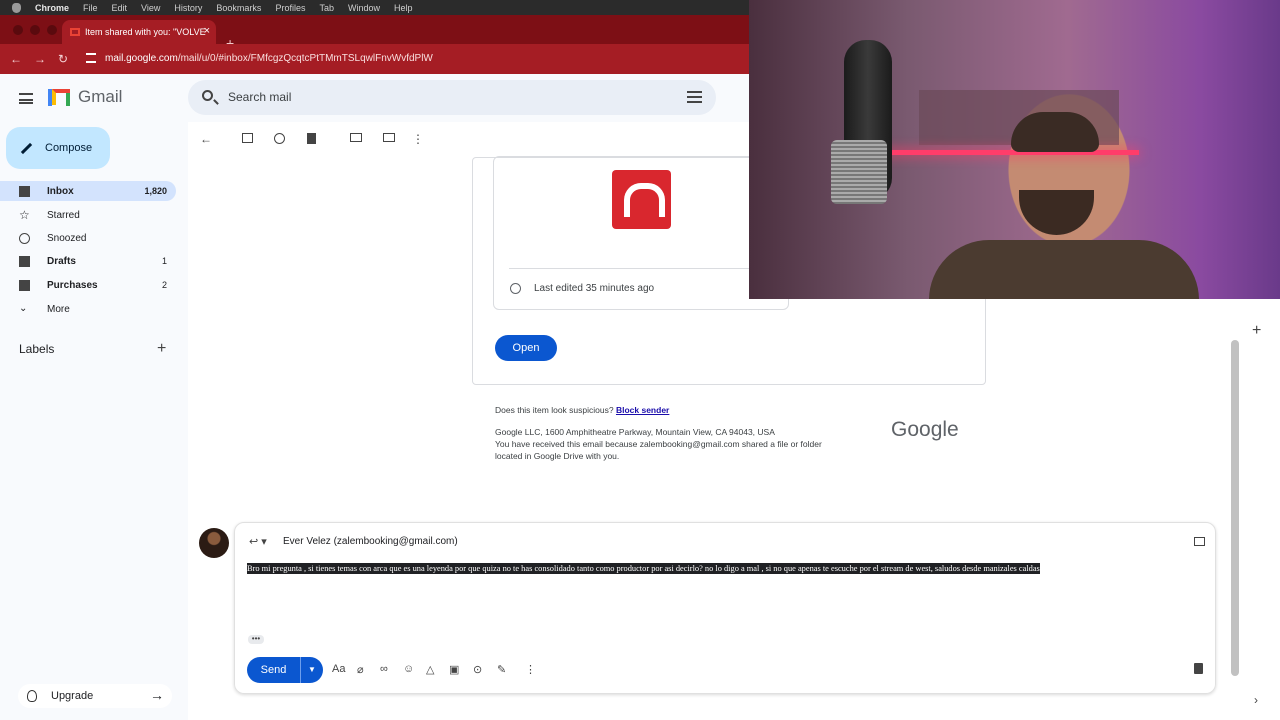  I want to click on menu-tab: Tab, so click(326, 8).